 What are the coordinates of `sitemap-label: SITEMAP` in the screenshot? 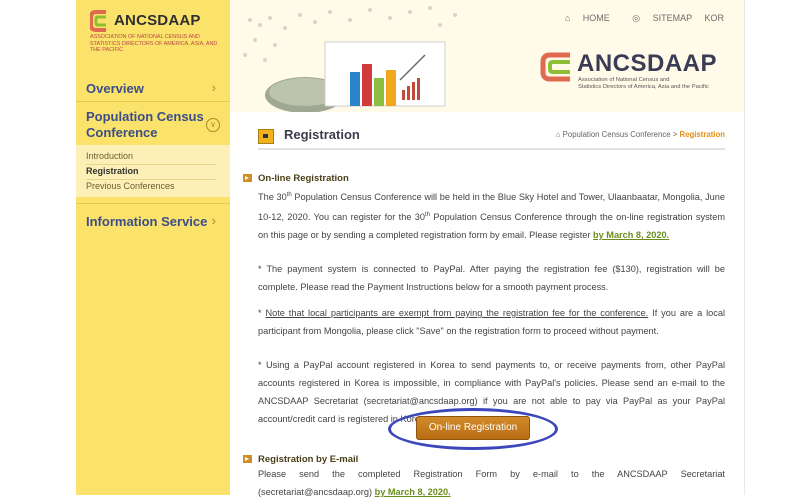 It's located at (672, 18).